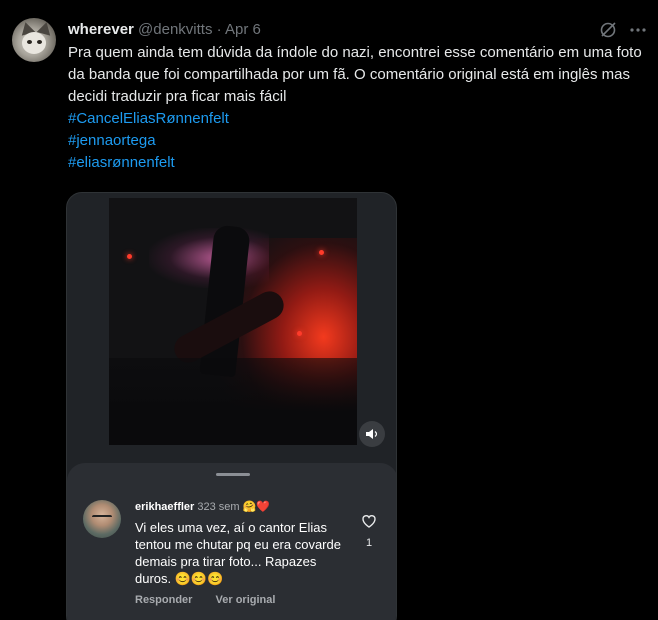 The height and width of the screenshot is (620, 658). I want to click on grok-icon, so click(608, 30).